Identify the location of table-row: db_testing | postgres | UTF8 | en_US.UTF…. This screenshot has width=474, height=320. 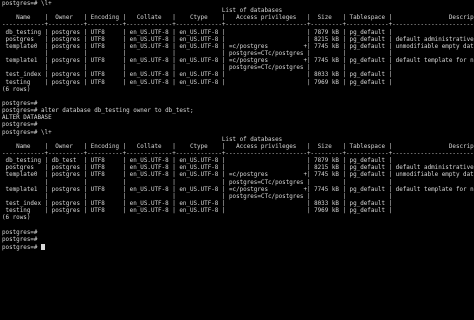
(197, 32).